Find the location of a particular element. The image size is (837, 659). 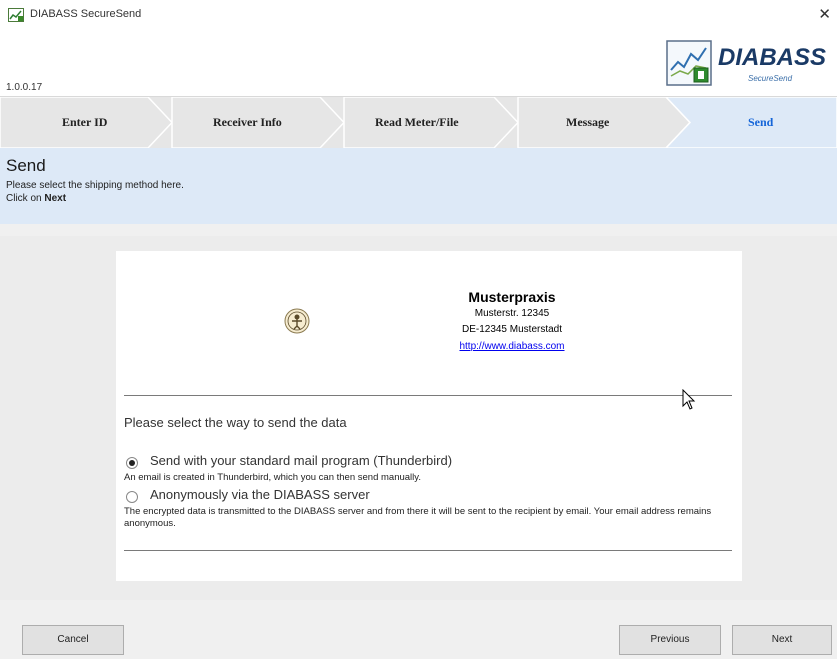

step-receiver-info: Receiver Info is located at coordinates (247, 122).